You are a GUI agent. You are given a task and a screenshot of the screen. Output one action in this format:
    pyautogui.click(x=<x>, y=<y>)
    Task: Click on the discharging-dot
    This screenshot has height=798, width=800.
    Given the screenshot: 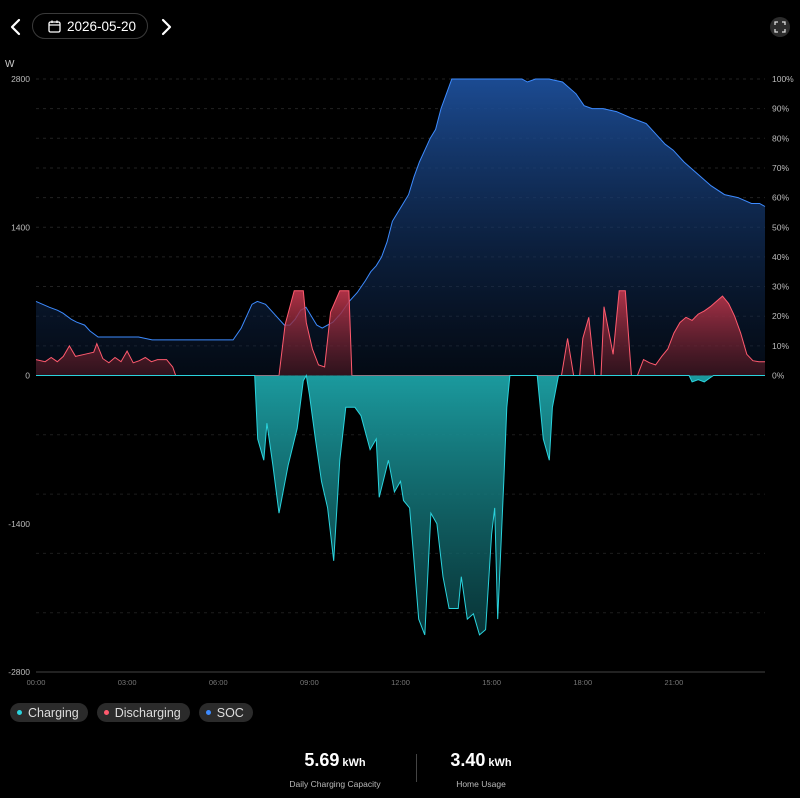 What is the action you would take?
    pyautogui.click(x=106, y=712)
    